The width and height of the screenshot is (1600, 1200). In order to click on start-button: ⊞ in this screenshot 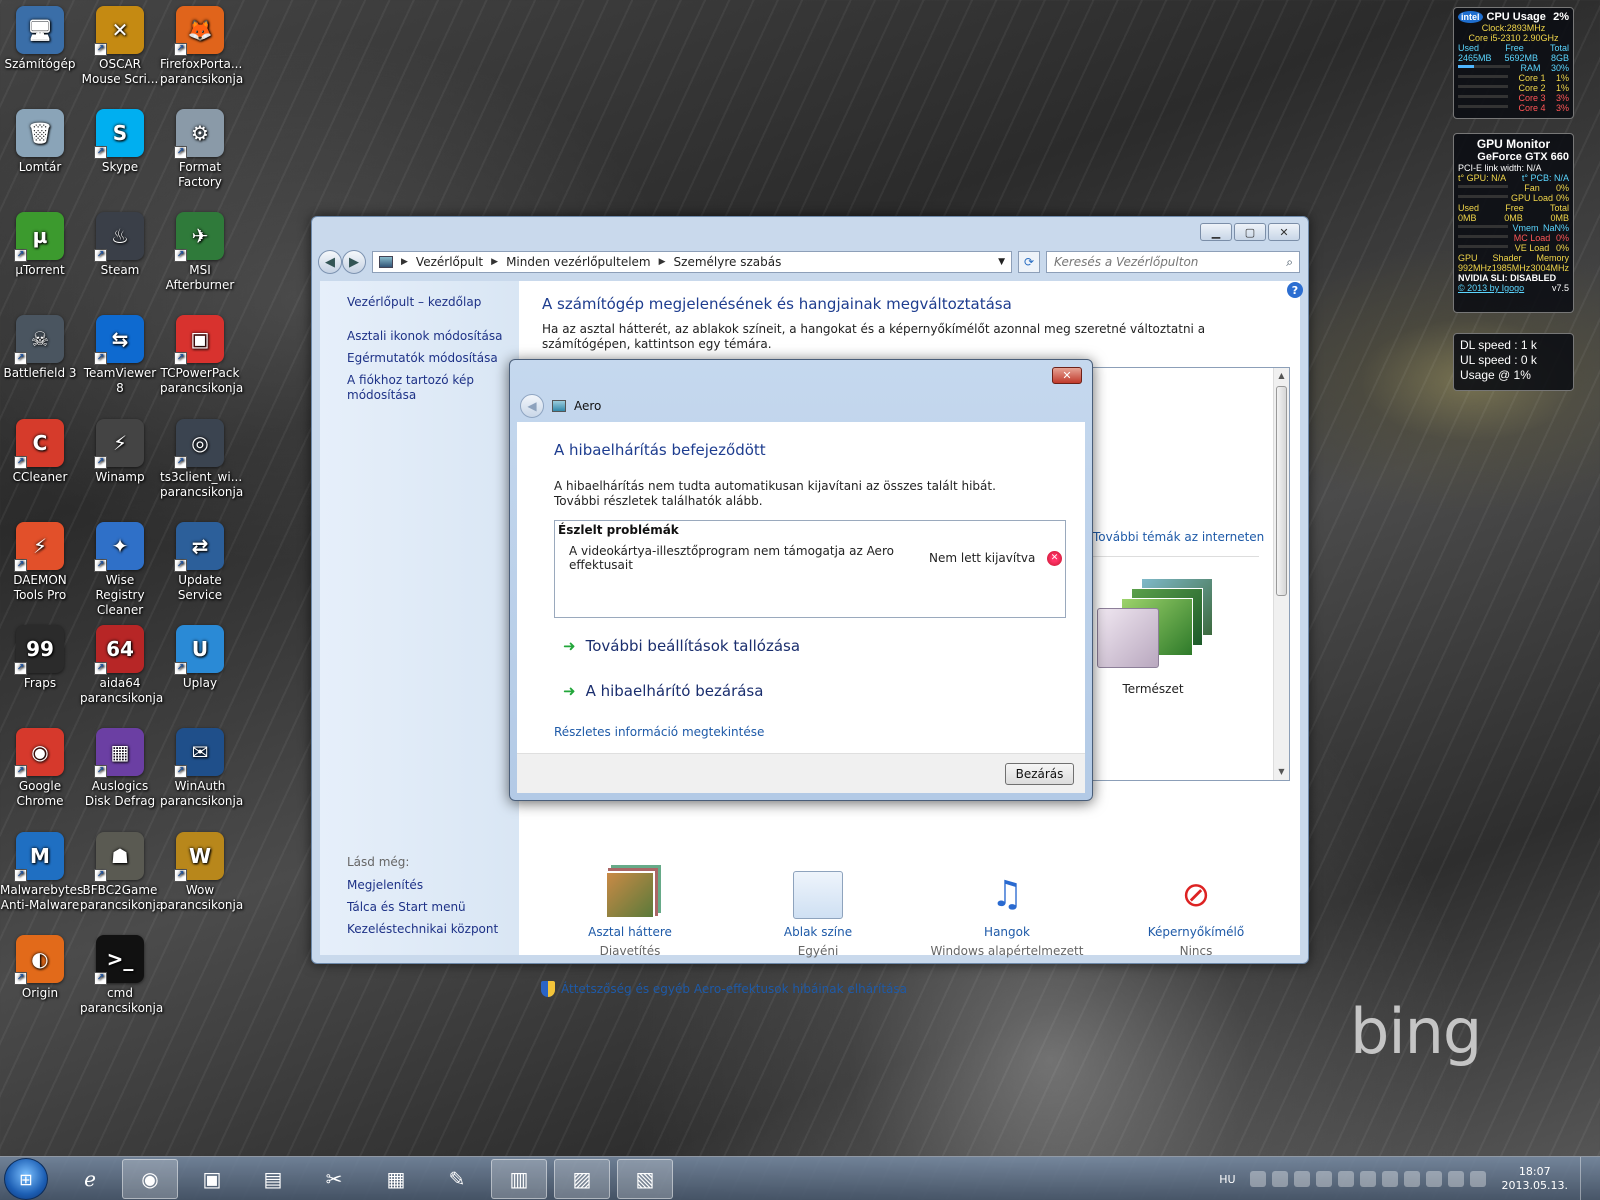, I will do `click(26, 1179)`.